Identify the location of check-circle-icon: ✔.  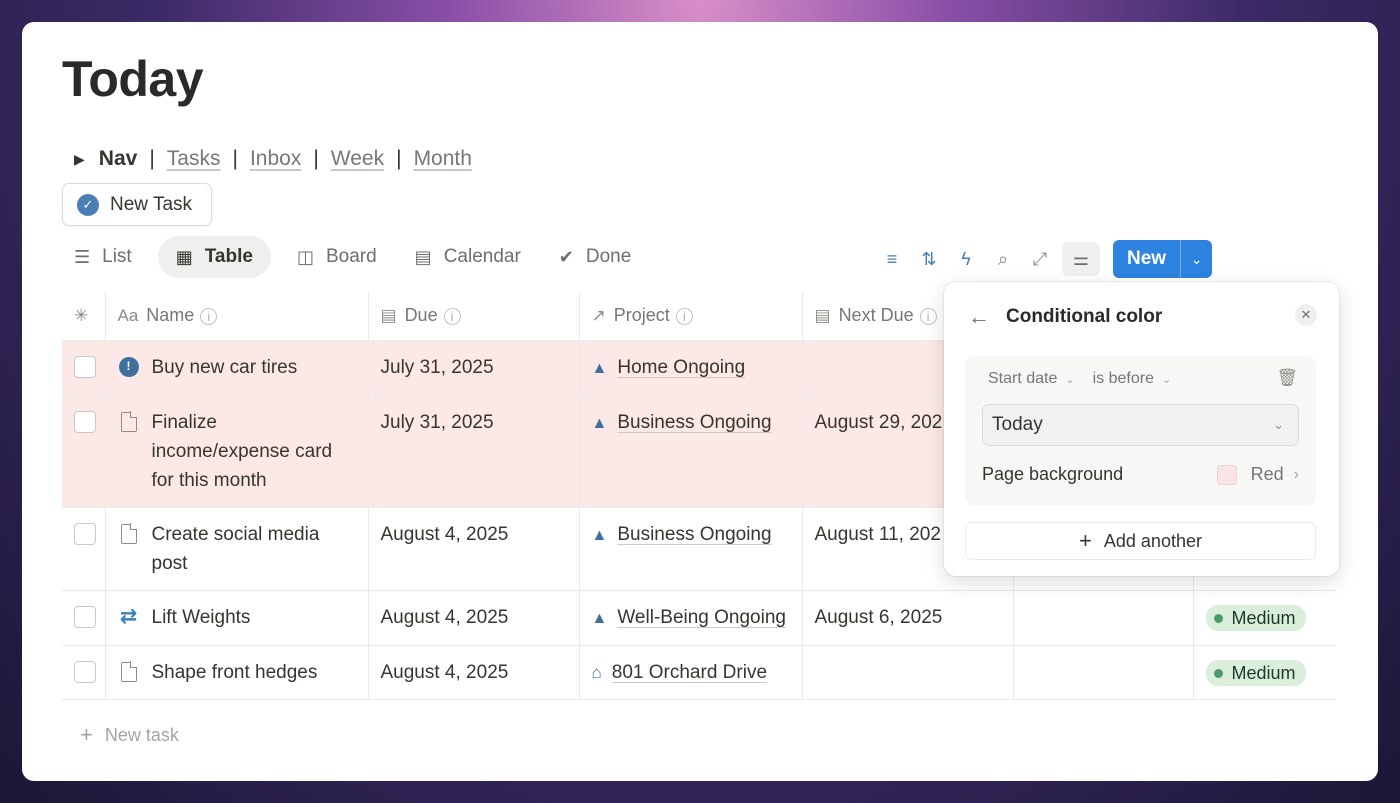
(566, 257).